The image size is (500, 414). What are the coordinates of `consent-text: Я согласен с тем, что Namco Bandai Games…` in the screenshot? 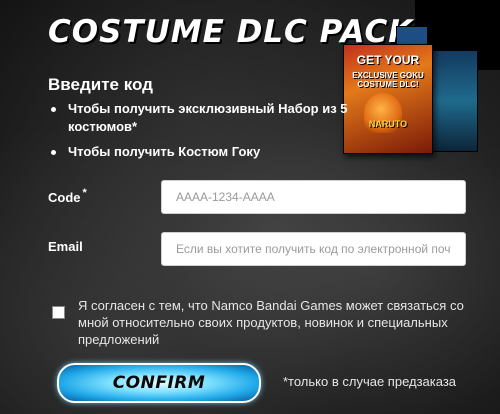 It's located at (271, 322).